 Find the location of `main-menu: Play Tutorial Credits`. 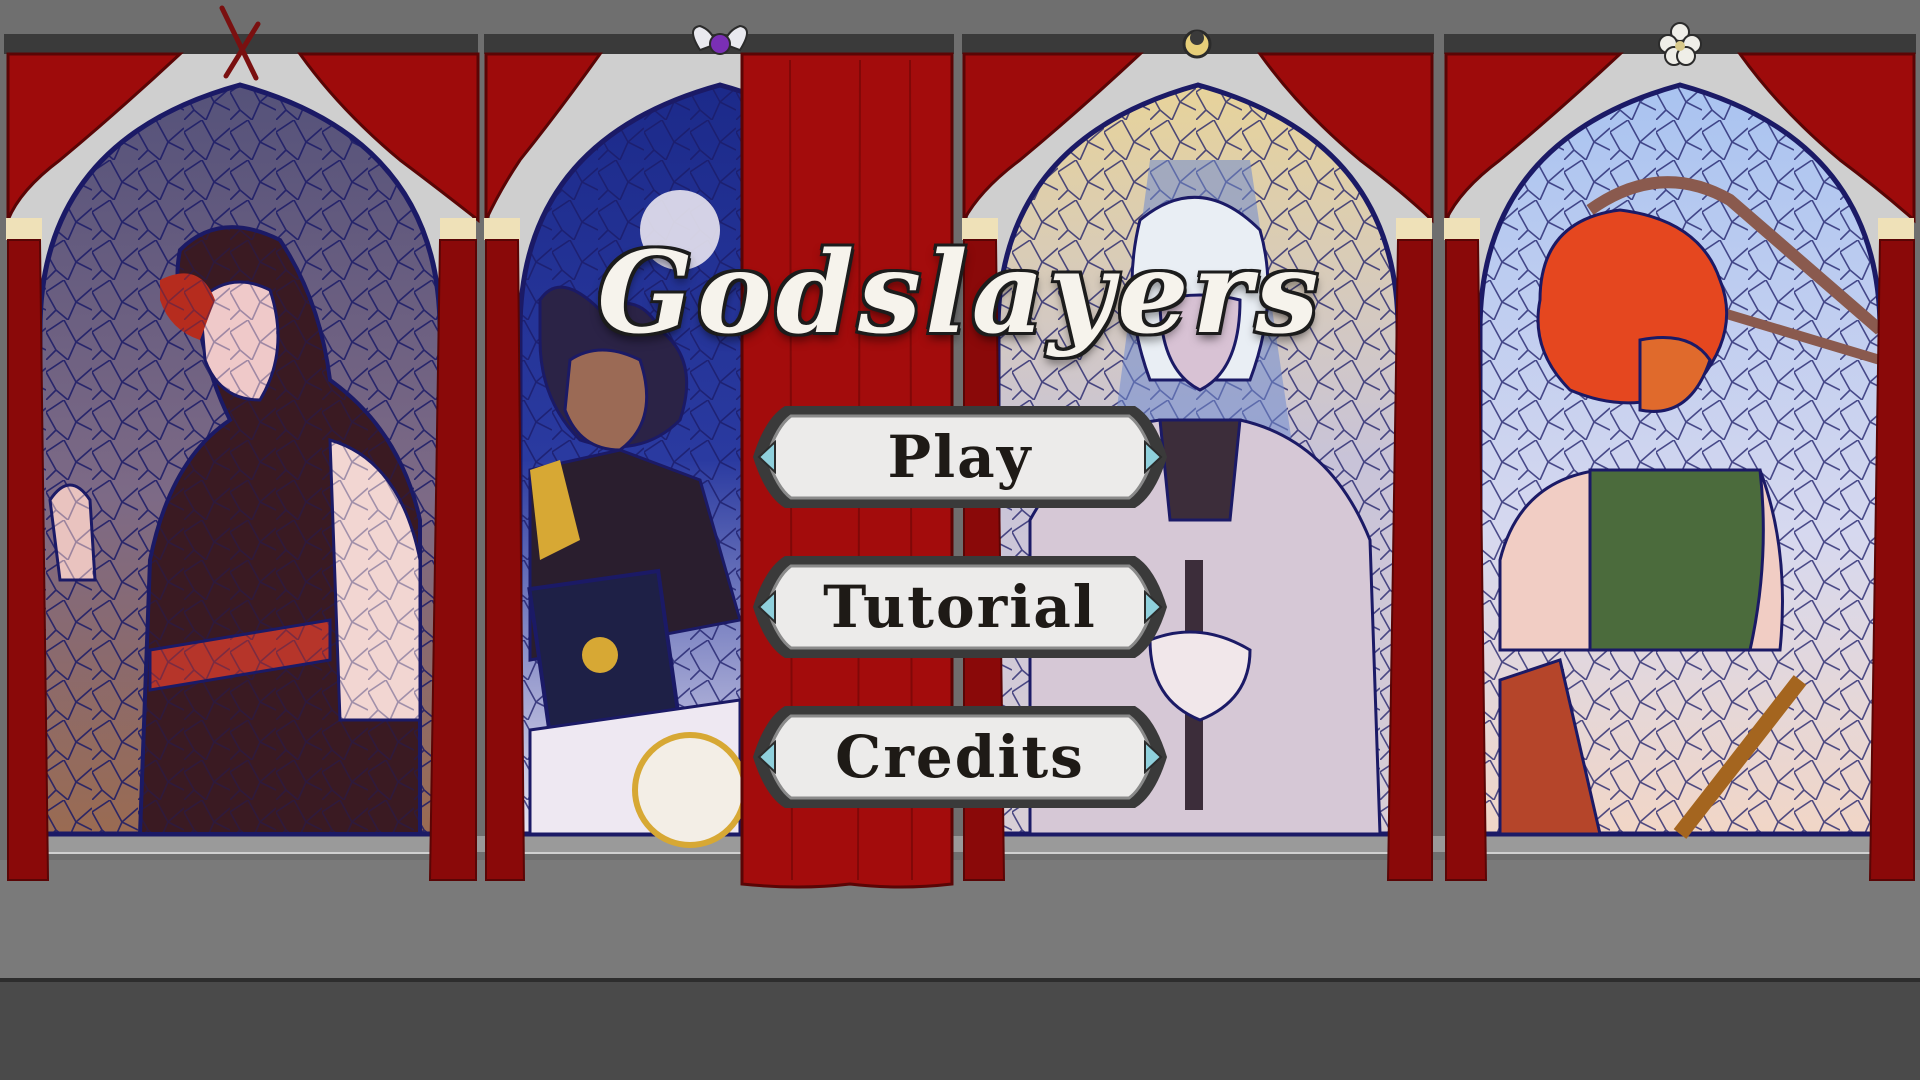

main-menu: Play Tutorial Credits is located at coordinates (960, 623).